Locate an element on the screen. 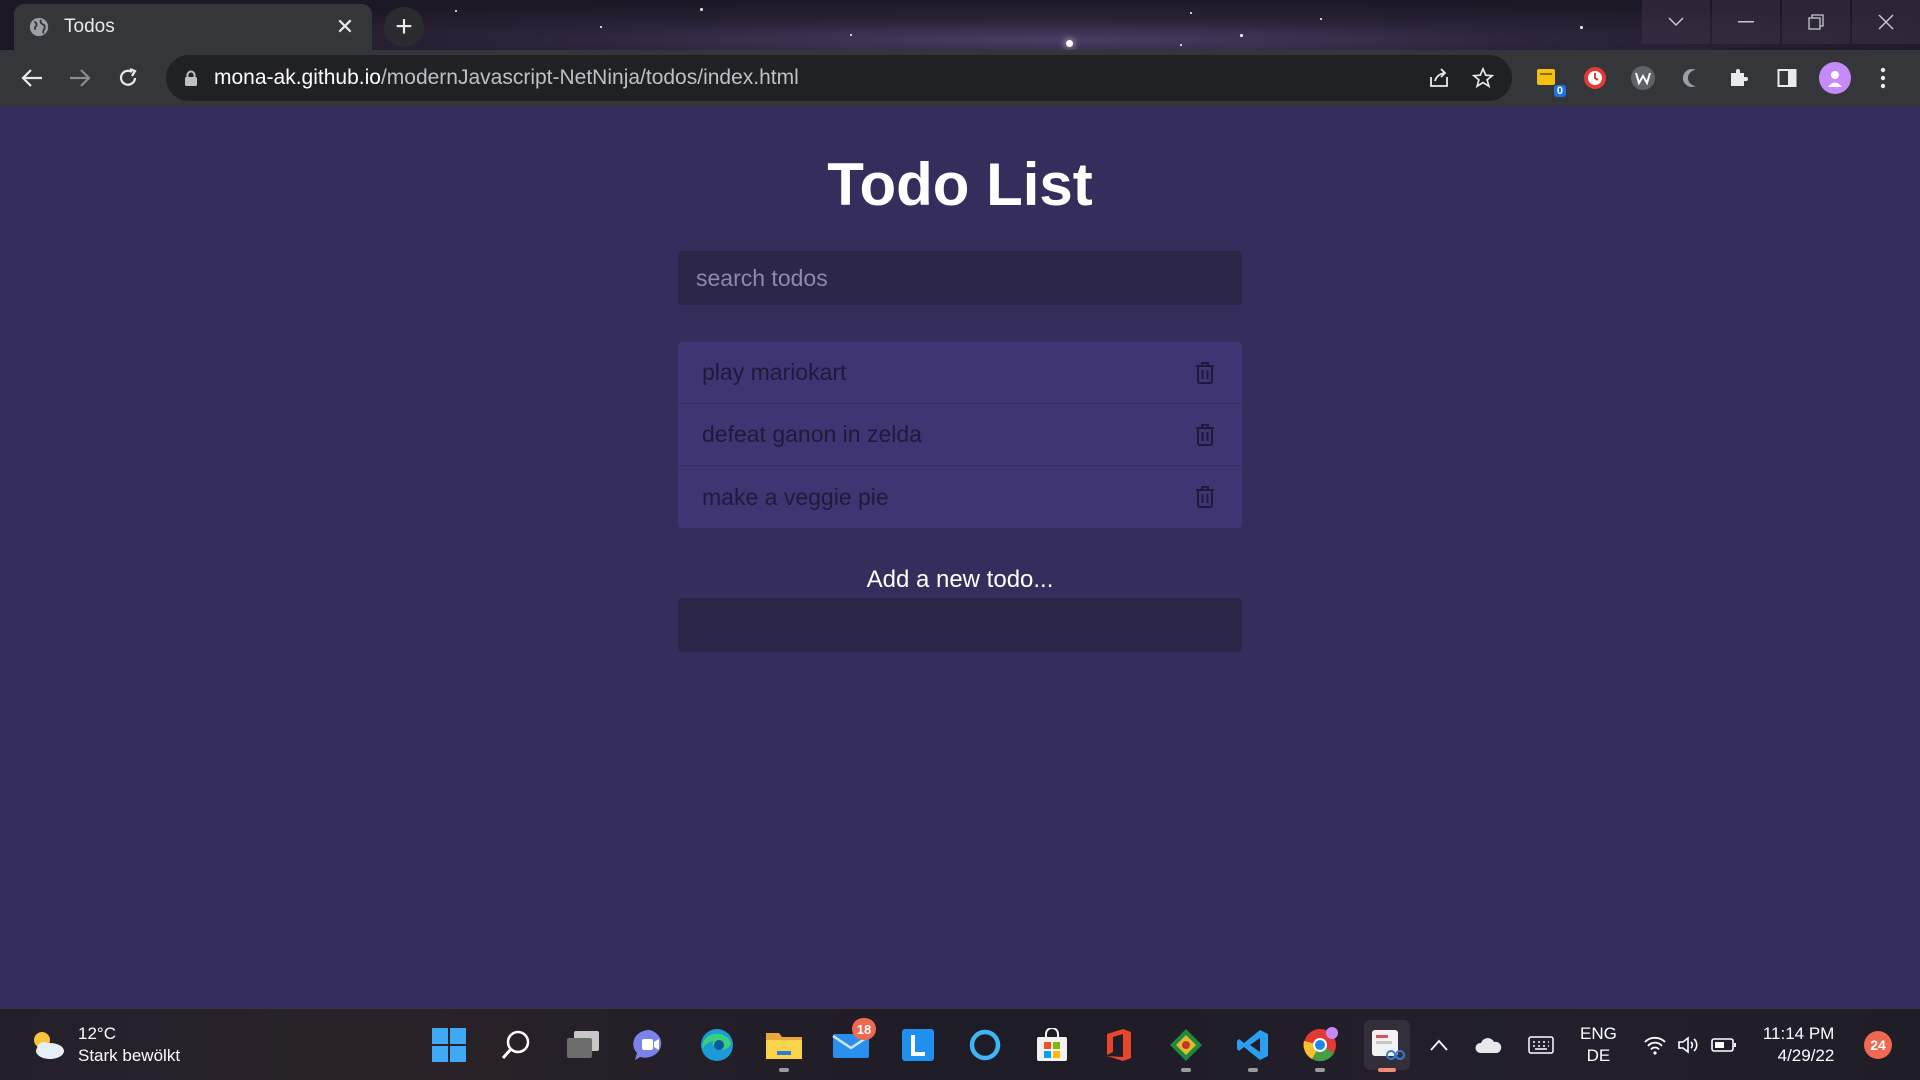 This screenshot has height=1080, width=1920. arrow-right-icon is located at coordinates (80, 78).